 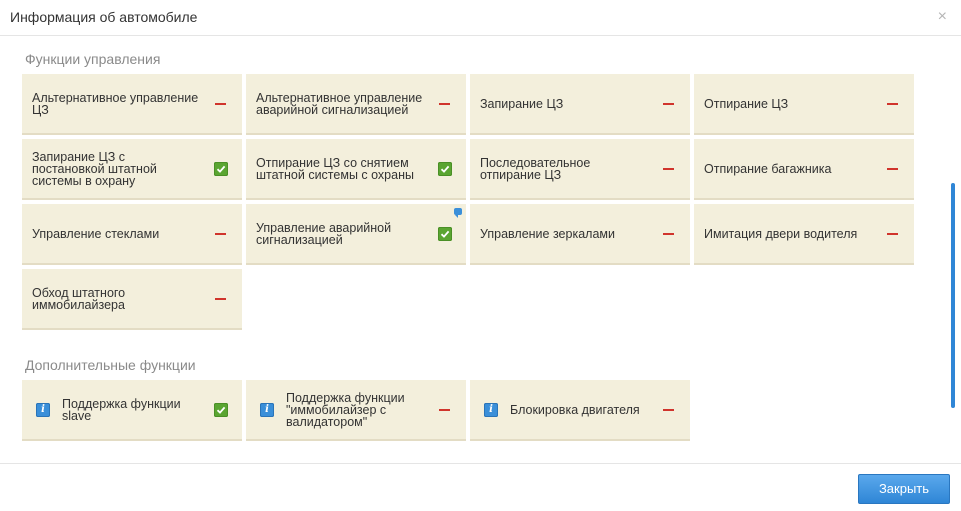 I want to click on feature-label: Блокировка двигателя, so click(x=575, y=409).